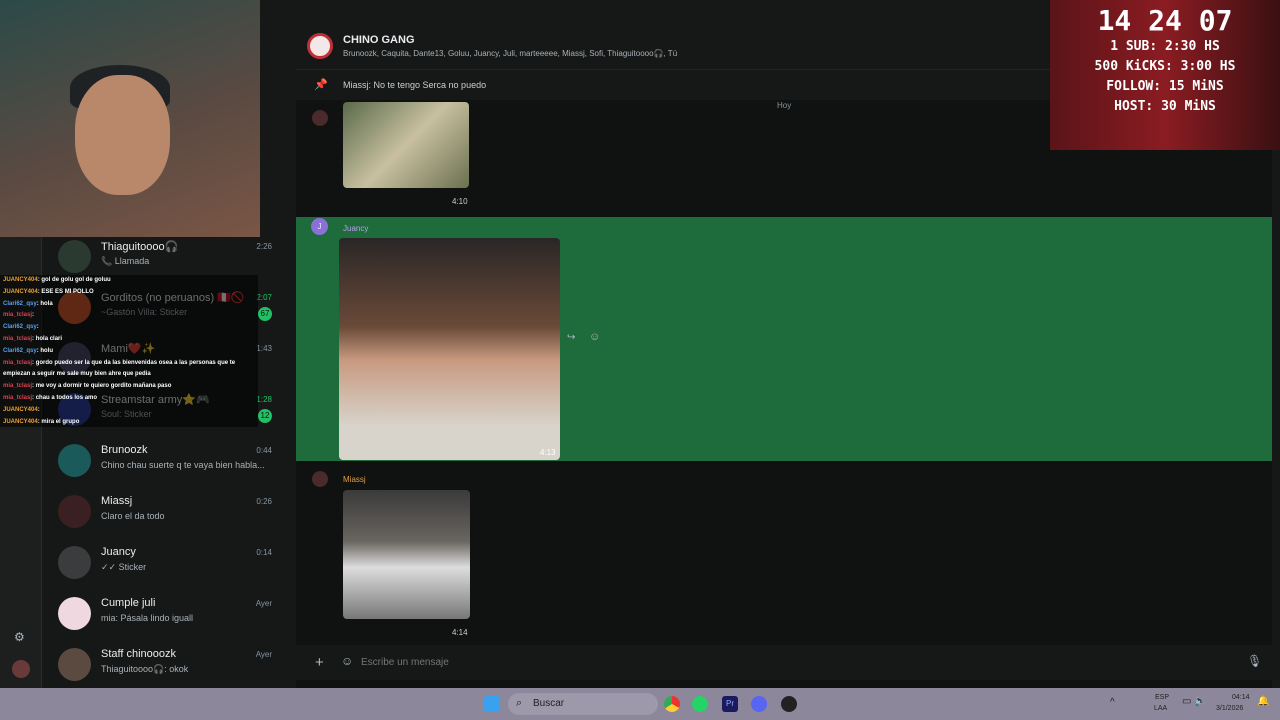 This screenshot has height=720, width=1280. I want to click on clock-date: 3/1/2026, so click(1229, 708).